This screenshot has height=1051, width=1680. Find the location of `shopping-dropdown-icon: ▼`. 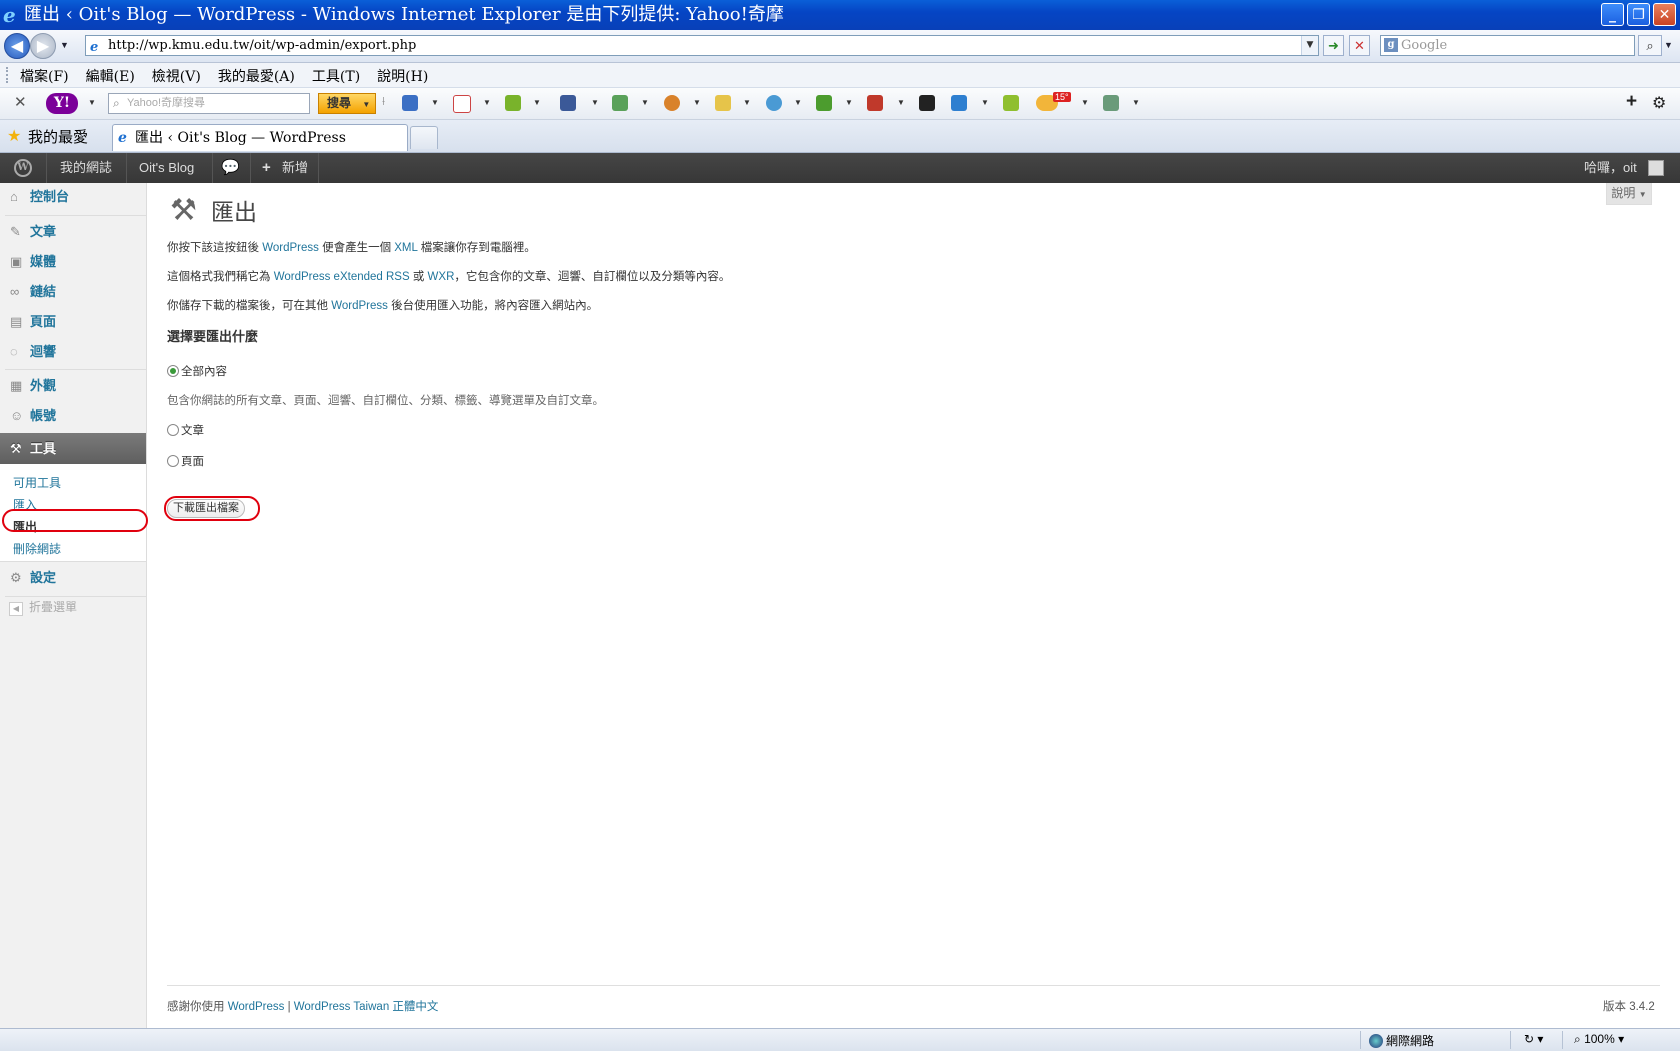

shopping-dropdown-icon: ▼ is located at coordinates (747, 102).